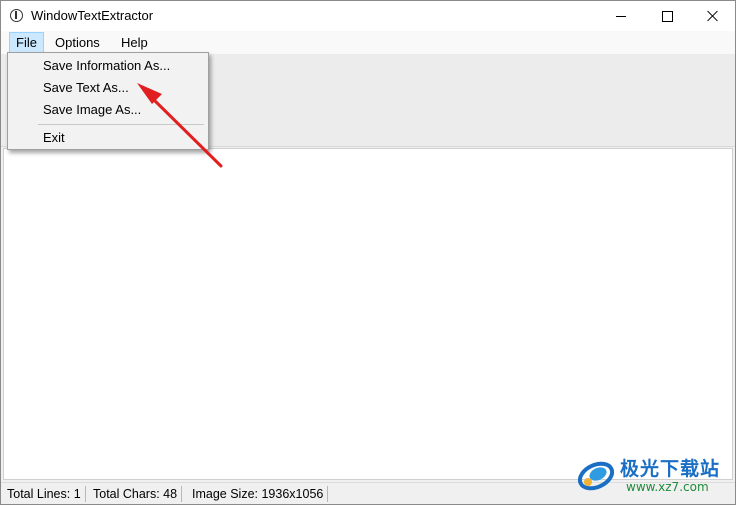  I want to click on close-icon, so click(713, 16).